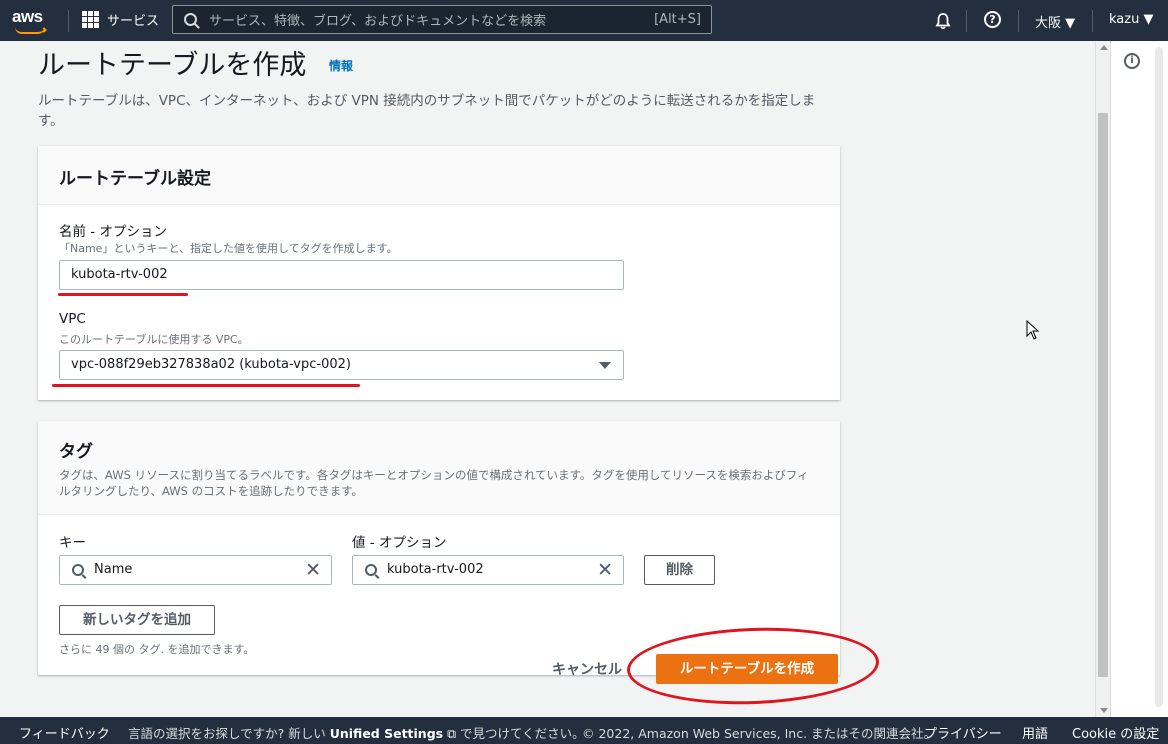  Describe the element at coordinates (435, 569) in the screenshot. I see `tag-value-value: kubota-rtv-002` at that location.